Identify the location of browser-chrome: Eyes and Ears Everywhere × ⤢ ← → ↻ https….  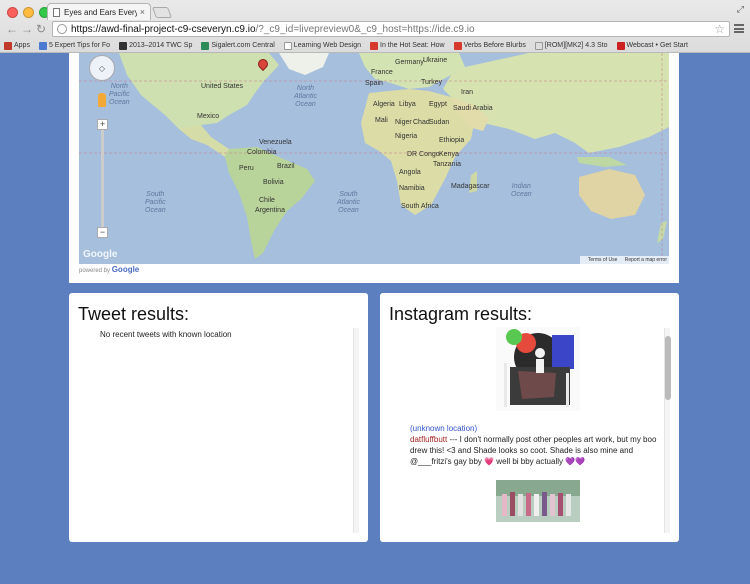
(375, 26).